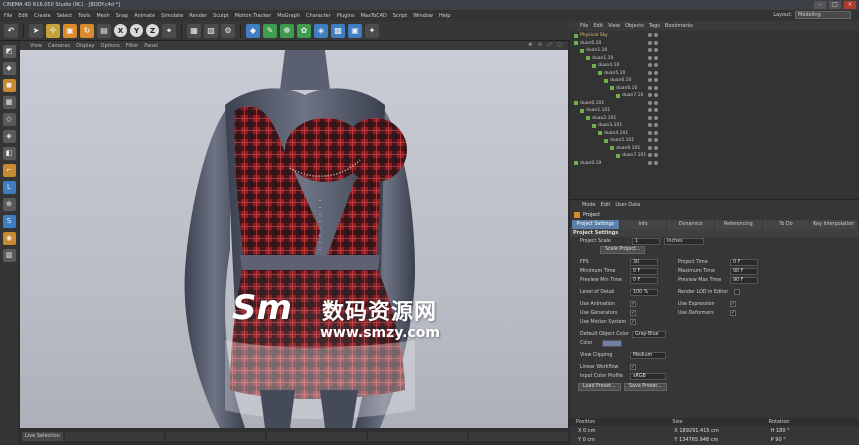 The width and height of the screenshot is (859, 445). What do you see at coordinates (733, 304) in the screenshot?
I see `use-expression-checkbox: ✓` at bounding box center [733, 304].